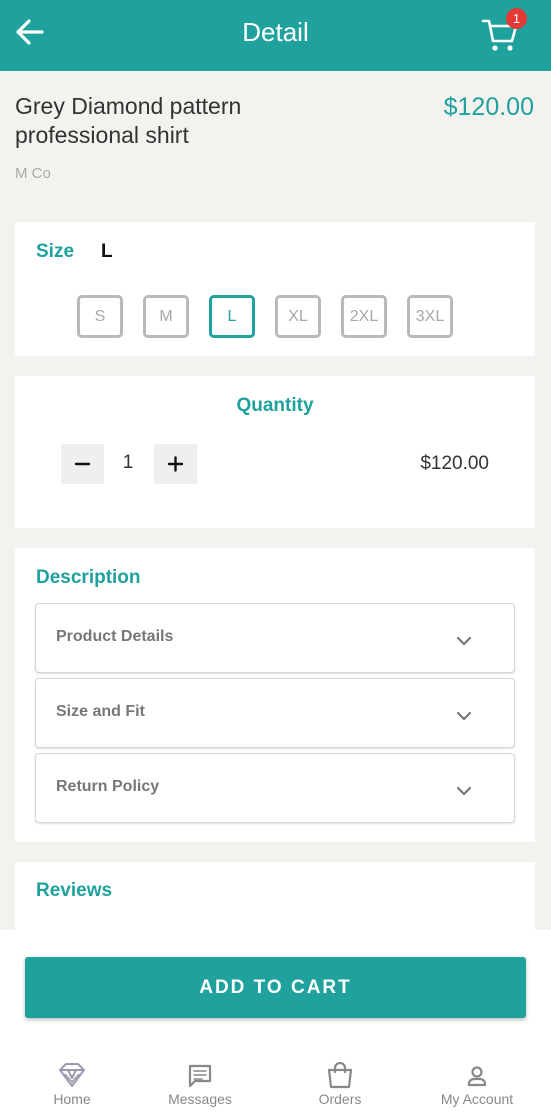 Image resolution: width=551 pixels, height=1115 pixels. Describe the element at coordinates (298, 316) in the screenshot. I see `size-option-xl: XL` at that location.